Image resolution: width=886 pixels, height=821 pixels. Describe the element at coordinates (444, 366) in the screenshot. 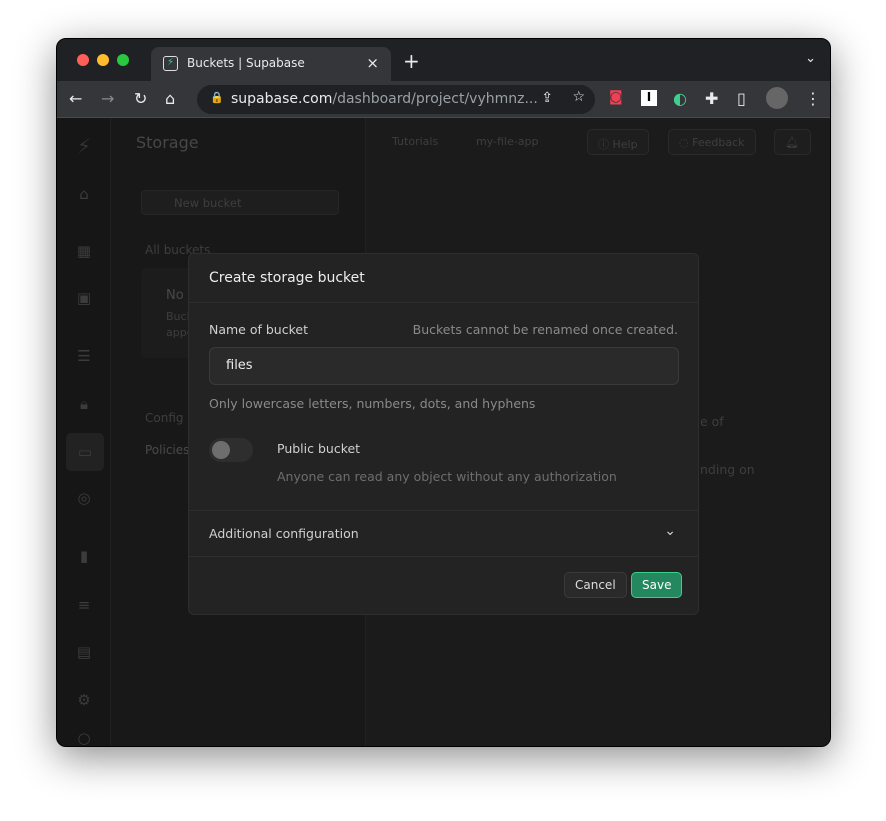

I see `bucket-name-input: files` at that location.